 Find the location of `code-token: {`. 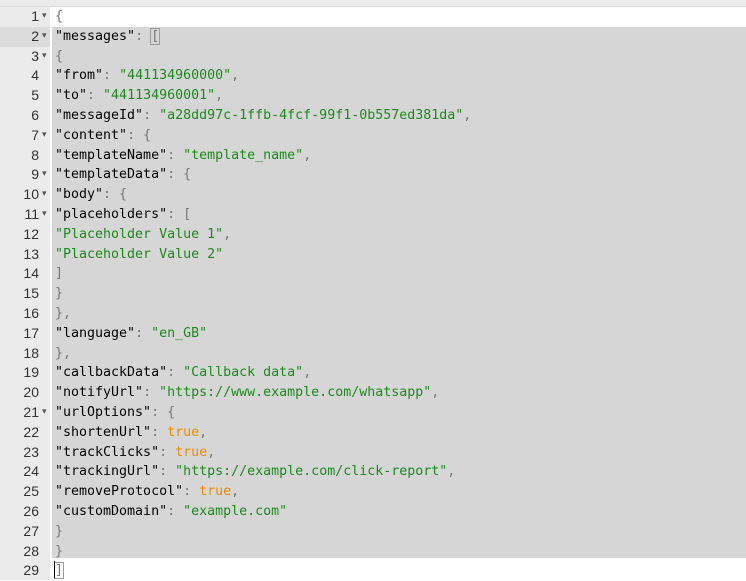

code-token: { is located at coordinates (59, 56).